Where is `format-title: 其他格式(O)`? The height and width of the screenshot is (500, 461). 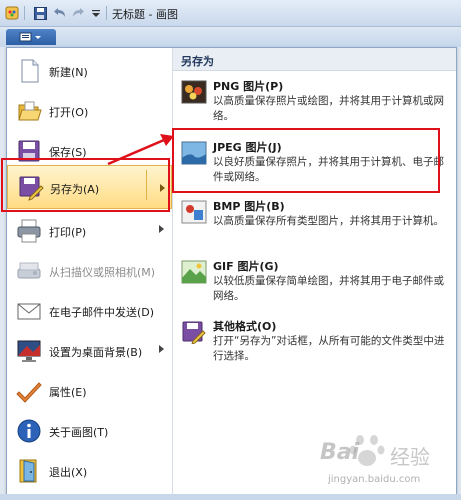 format-title: 其他格式(O) is located at coordinates (245, 326).